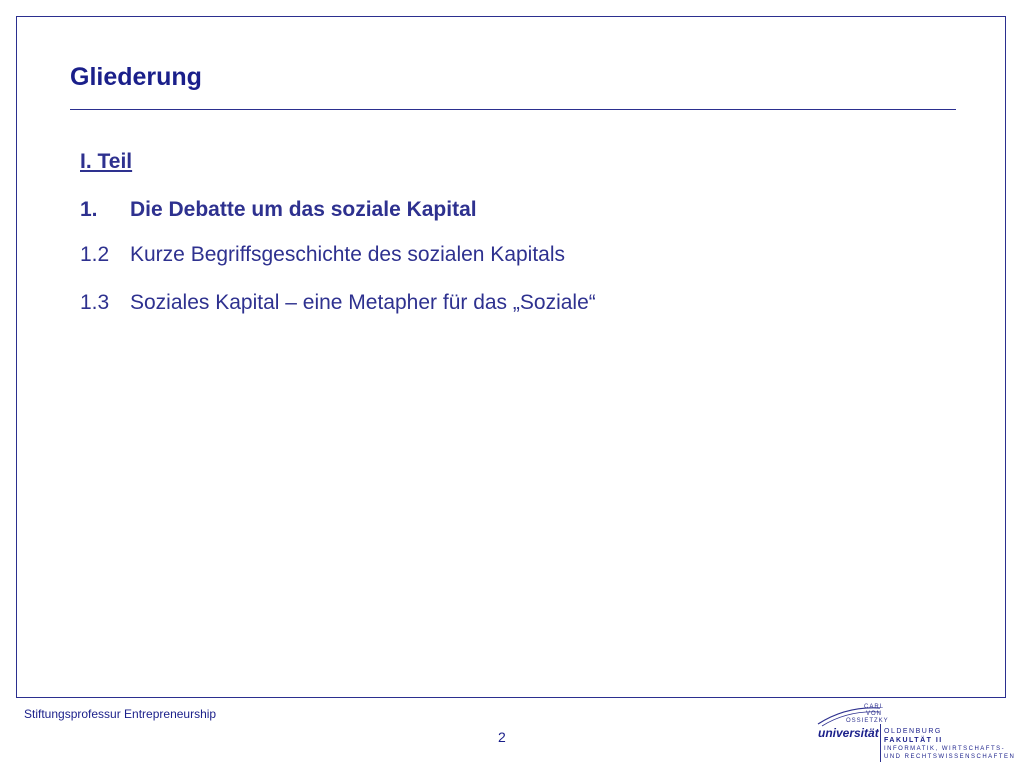 The width and height of the screenshot is (1024, 768). What do you see at coordinates (874, 714) in the screenshot?
I see `logo-von: VON` at bounding box center [874, 714].